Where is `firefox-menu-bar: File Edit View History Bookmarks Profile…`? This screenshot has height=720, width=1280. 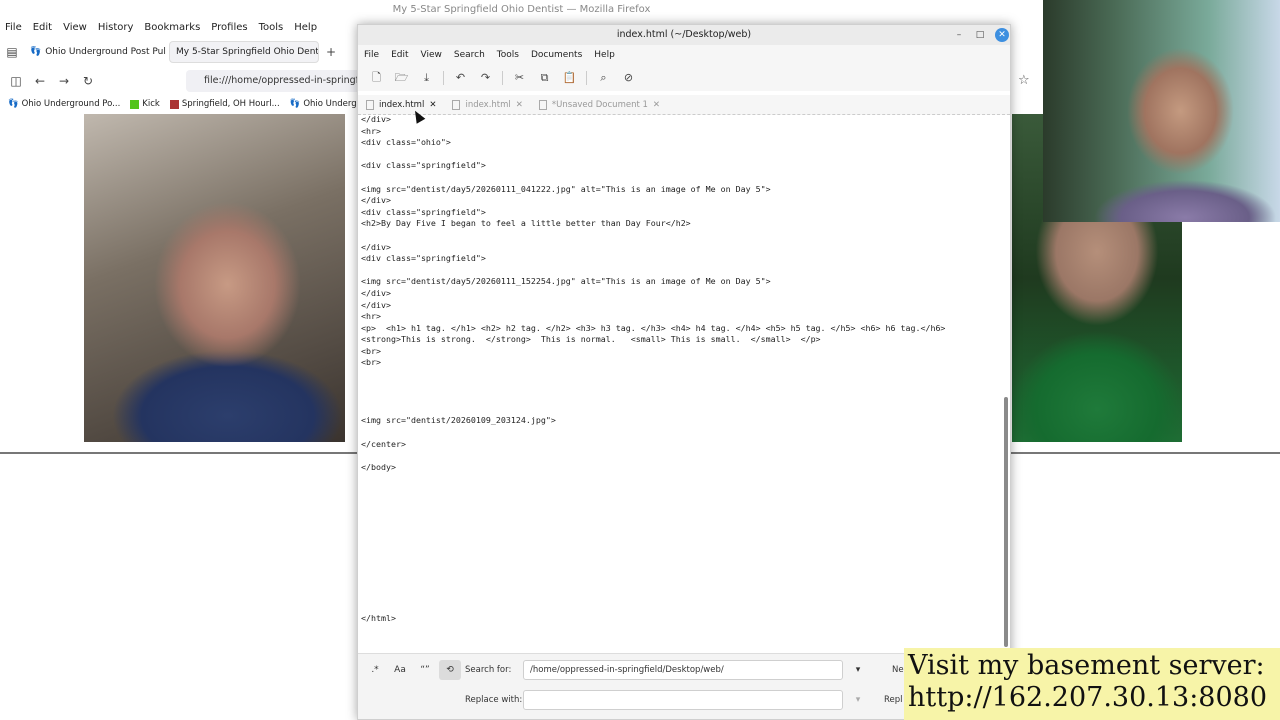 firefox-menu-bar: File Edit View History Bookmarks Profile… is located at coordinates (180, 28).